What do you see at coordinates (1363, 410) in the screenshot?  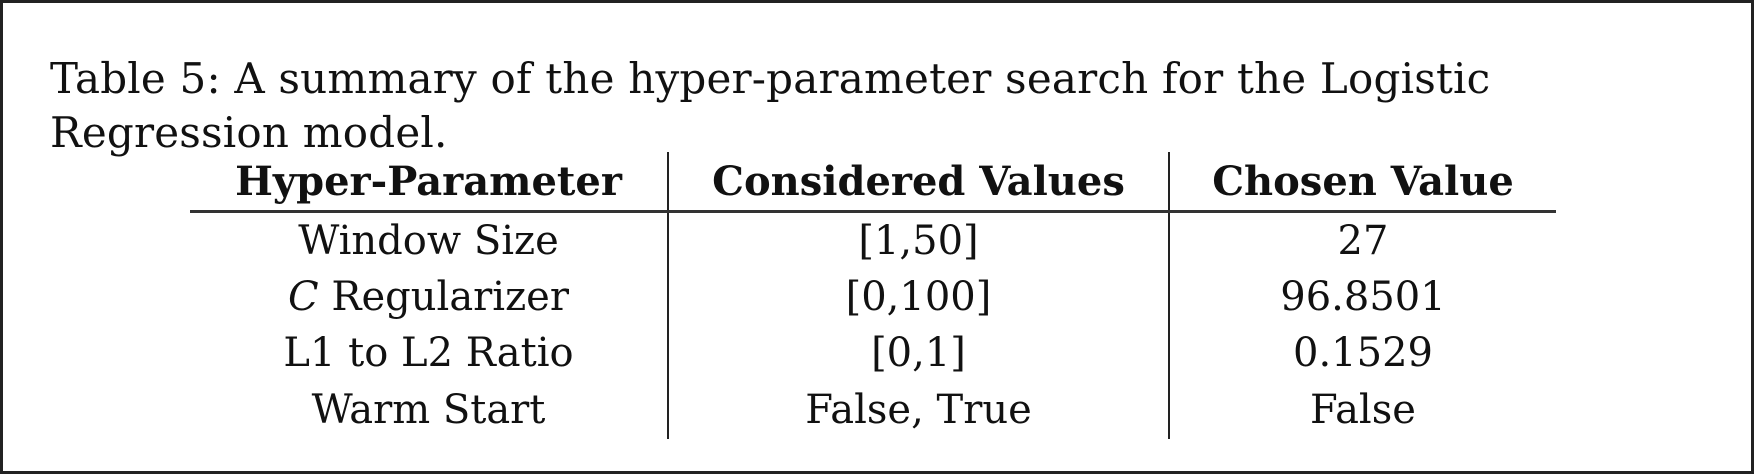 I see `cell-chosen: False` at bounding box center [1363, 410].